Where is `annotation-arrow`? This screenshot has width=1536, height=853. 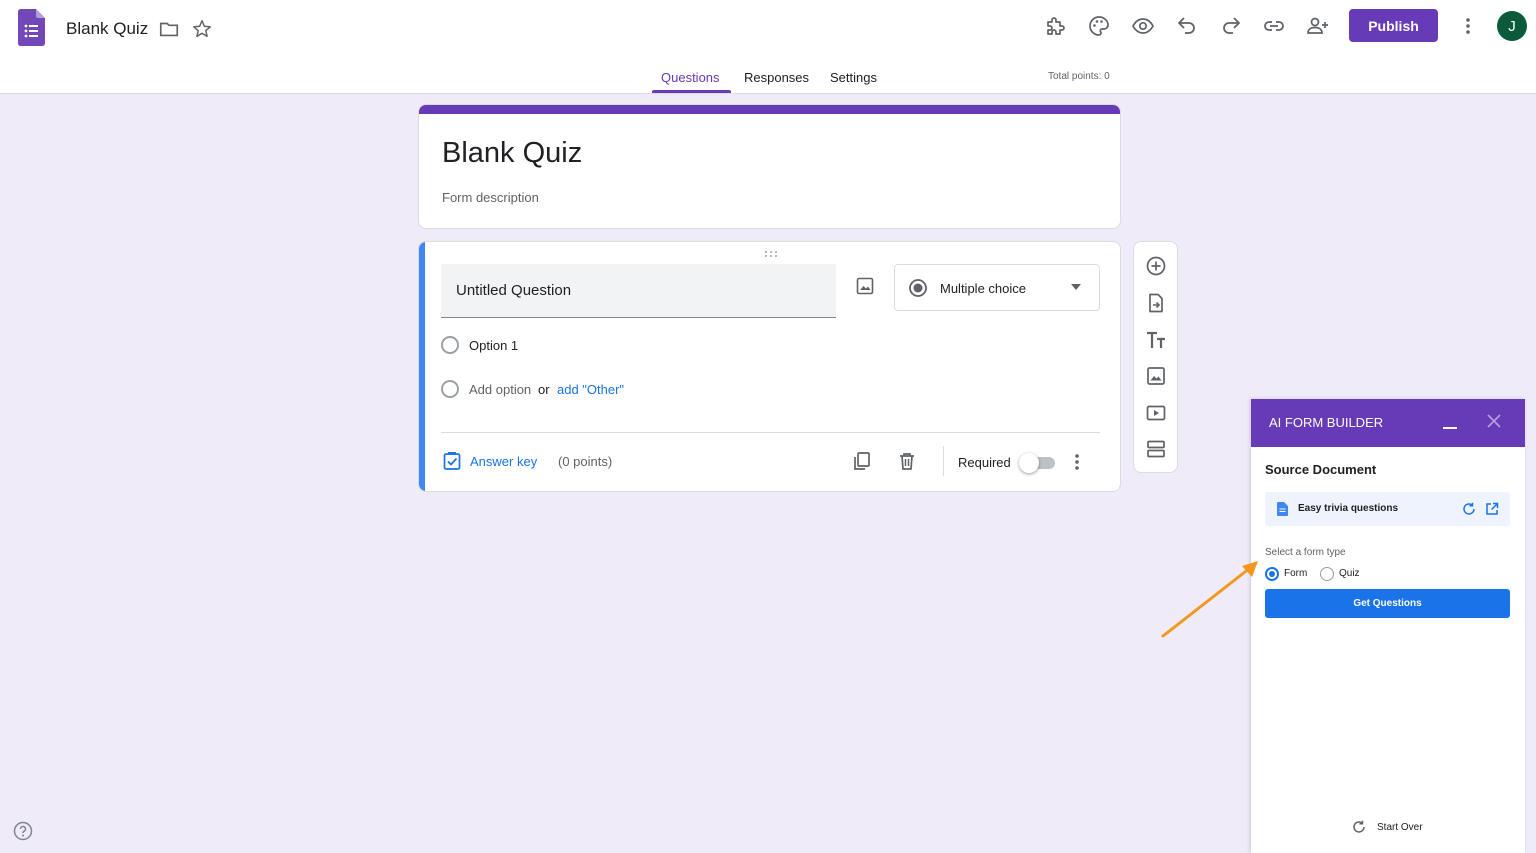
annotation-arrow is located at coordinates (1209, 599).